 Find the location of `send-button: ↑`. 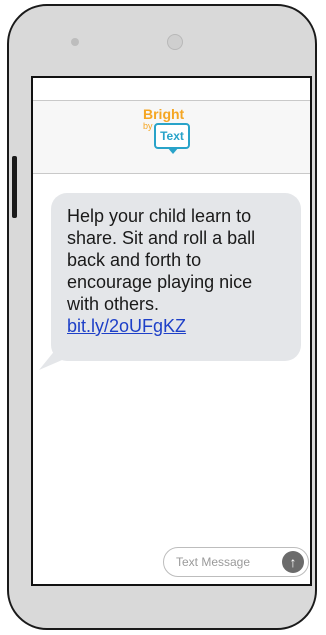

send-button: ↑ is located at coordinates (293, 562).